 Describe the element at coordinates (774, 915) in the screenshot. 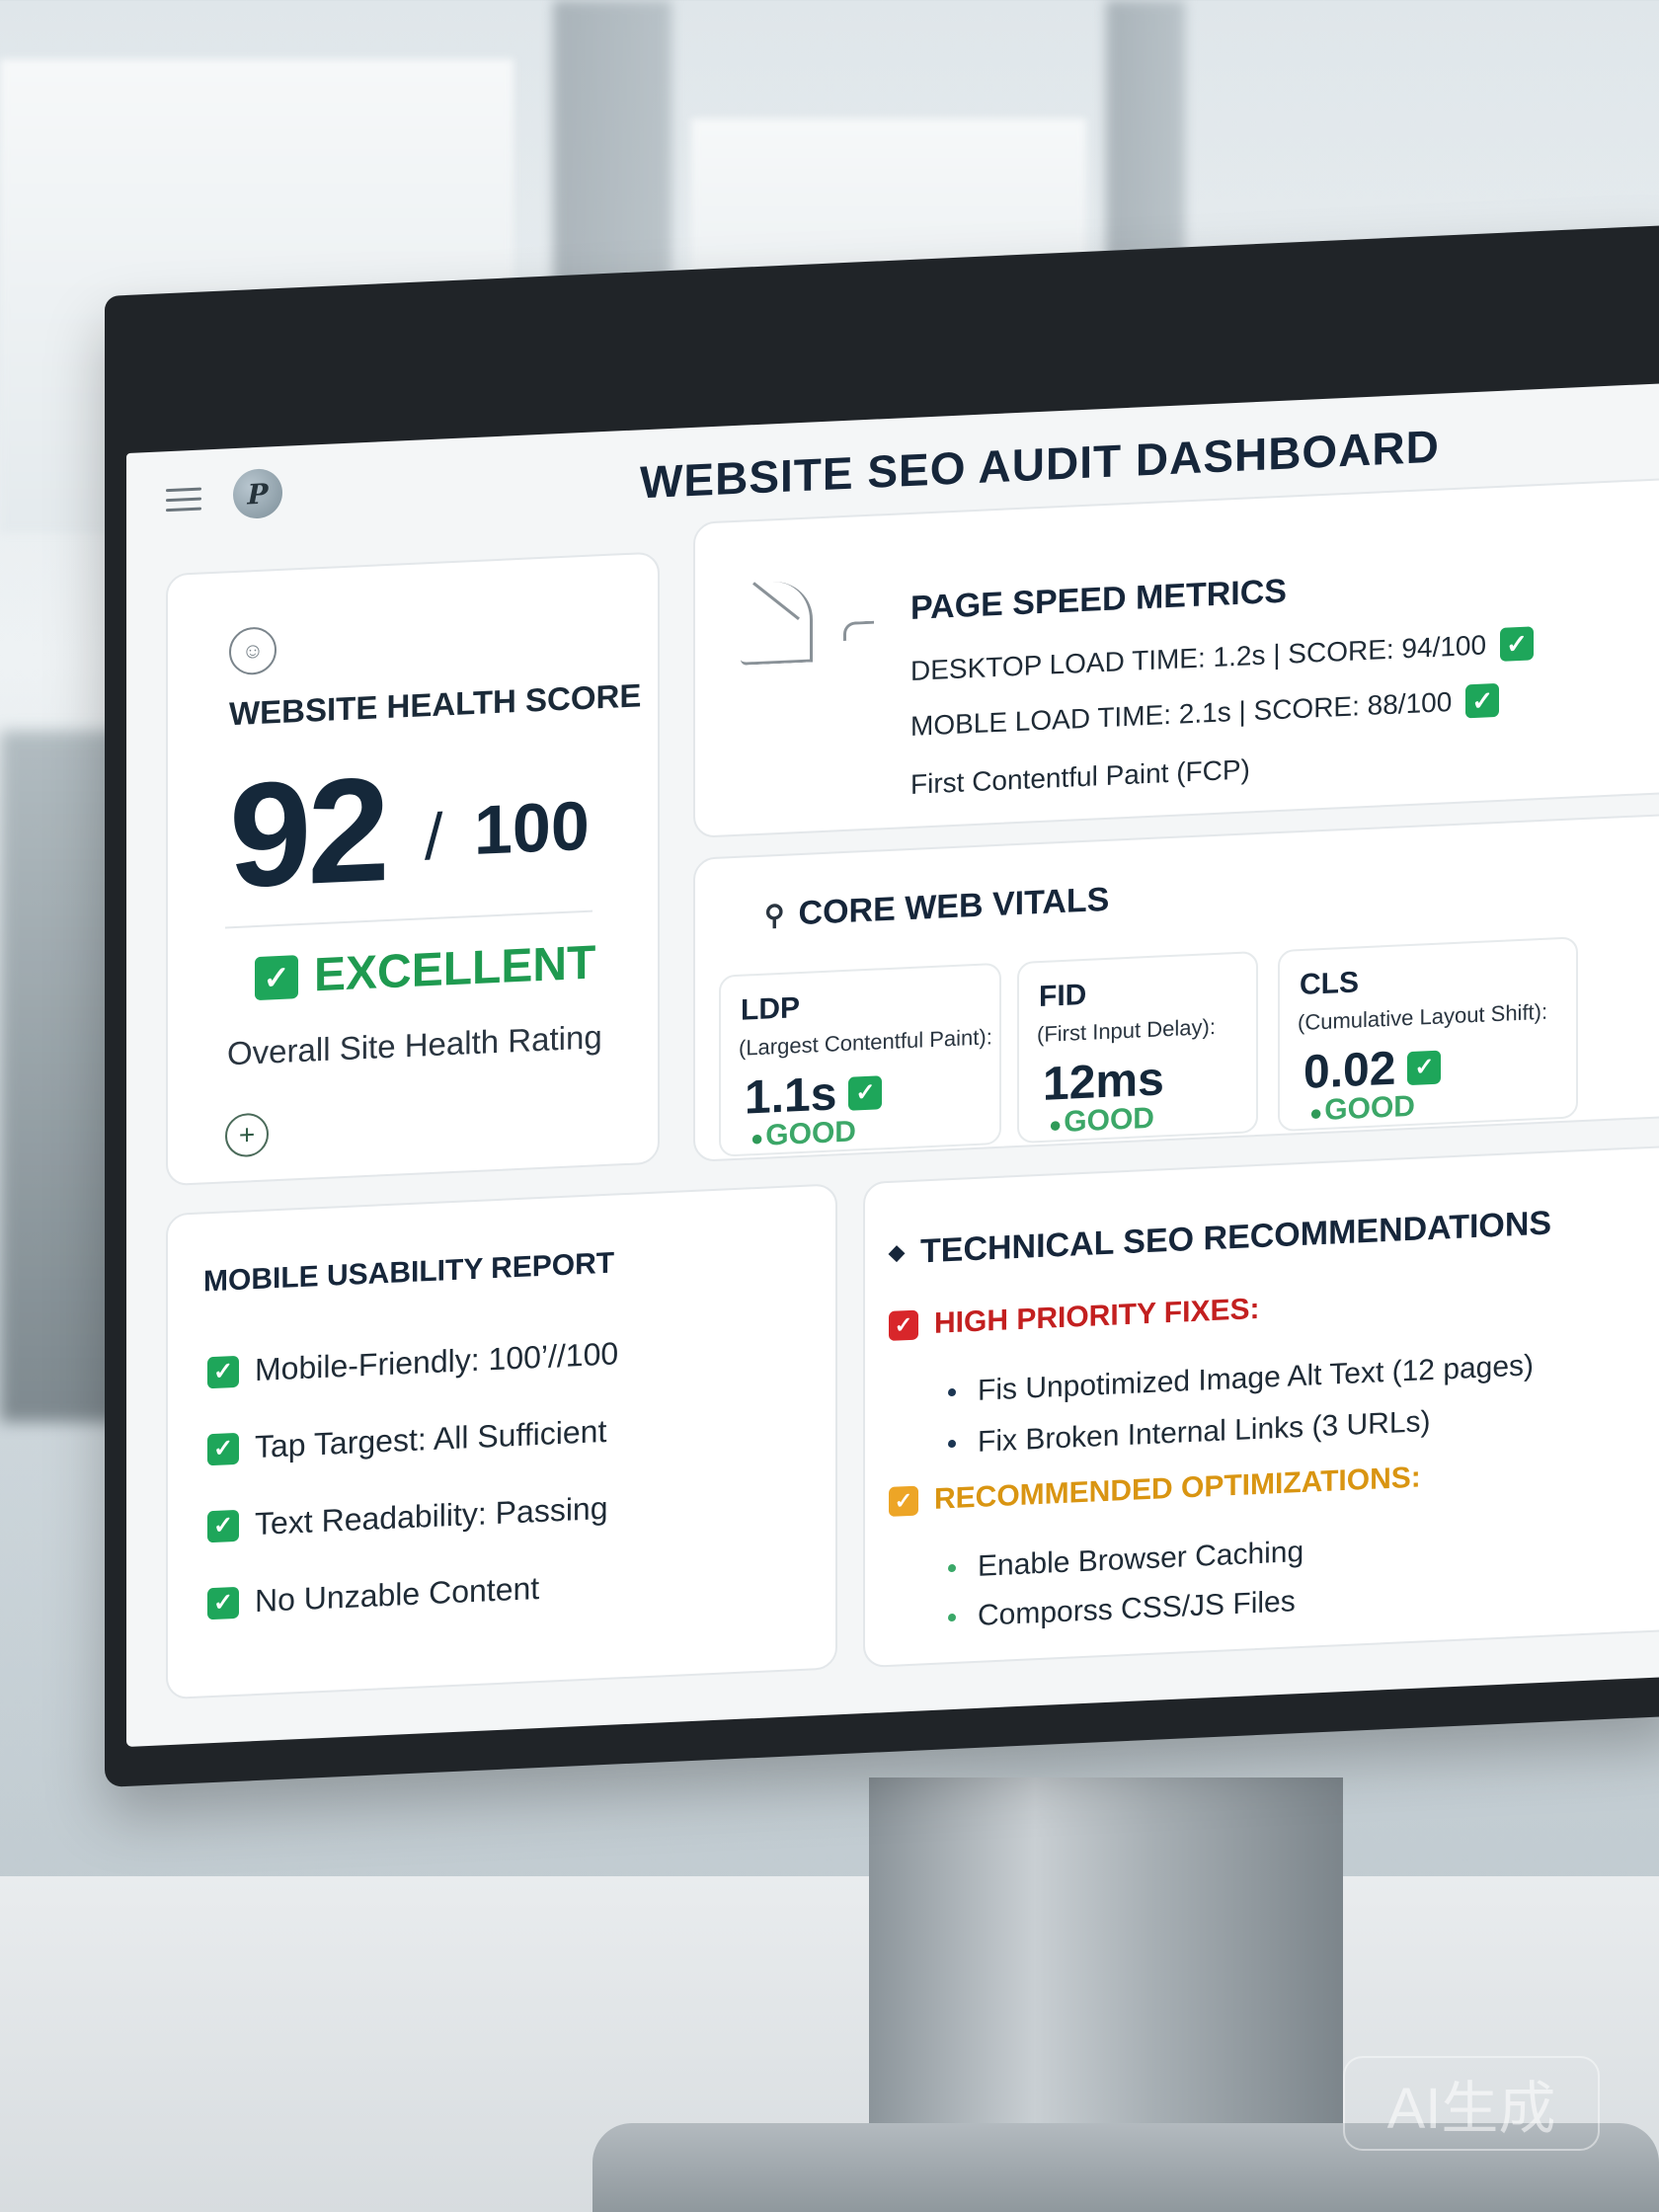

I see `pin-icon: ⚲` at that location.